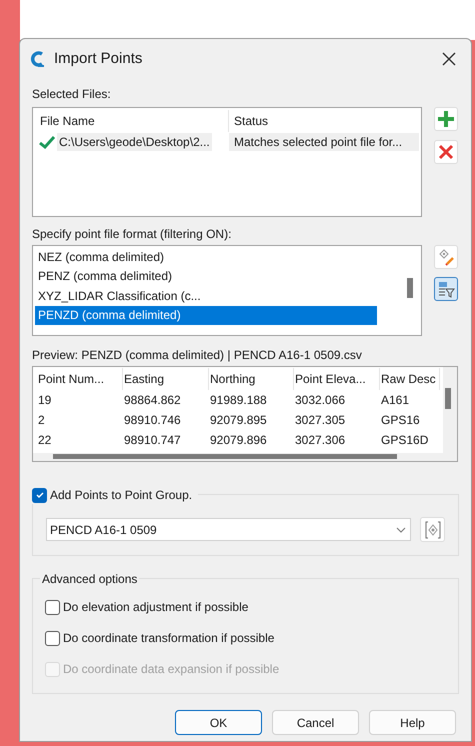 The height and width of the screenshot is (746, 475). I want to click on table-cell-text: 98864.862, so click(152, 400).